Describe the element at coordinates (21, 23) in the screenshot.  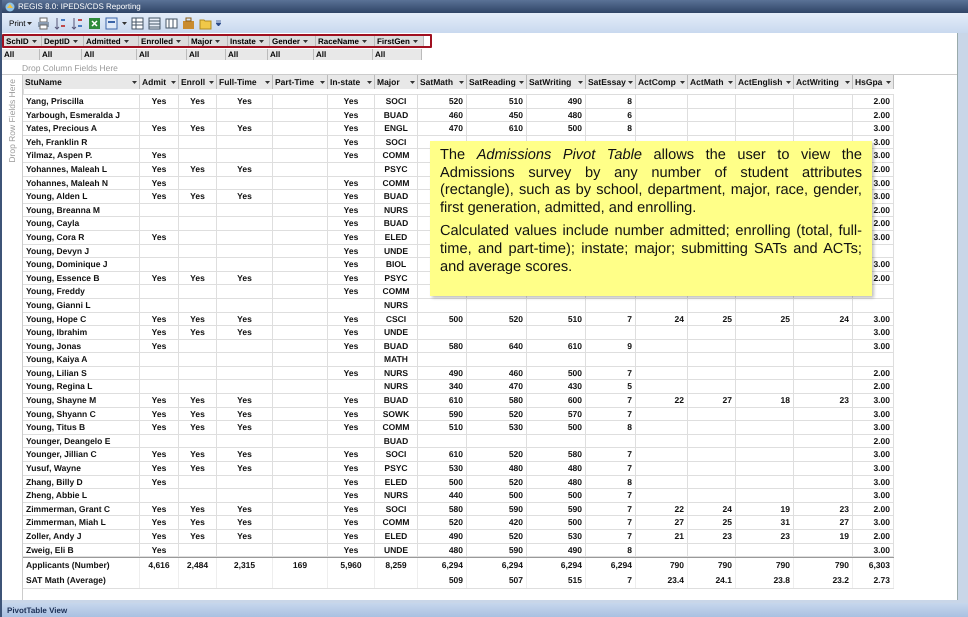
I see `print-button: Print` at that location.